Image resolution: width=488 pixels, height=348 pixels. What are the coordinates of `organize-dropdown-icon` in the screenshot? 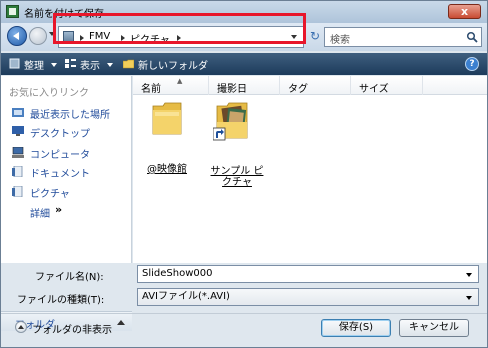 It's located at (54, 65).